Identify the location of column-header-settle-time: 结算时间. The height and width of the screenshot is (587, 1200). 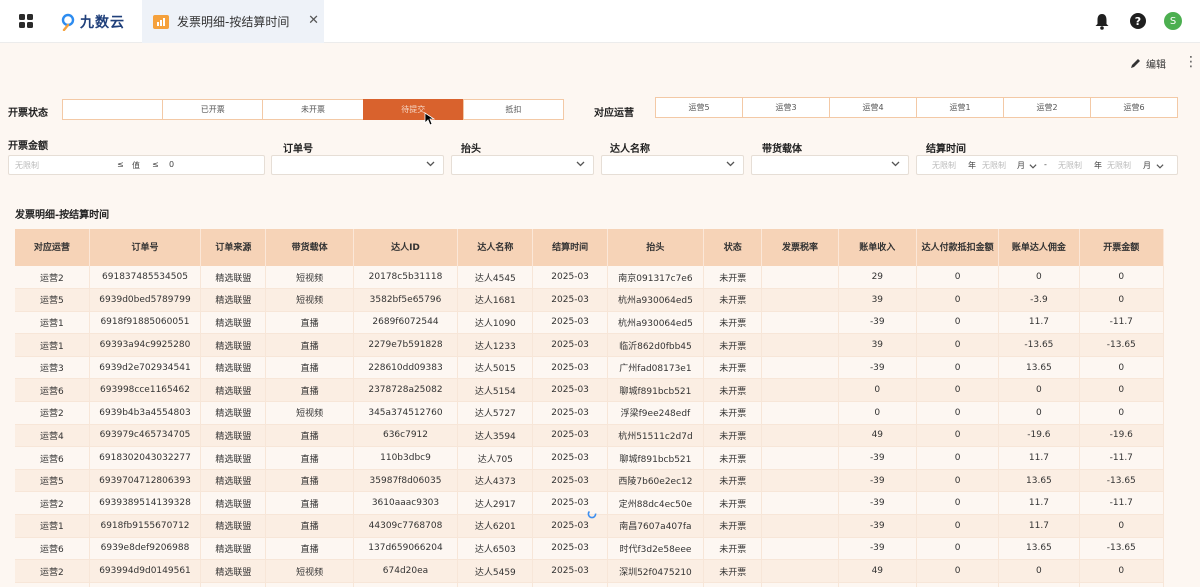
(570, 247).